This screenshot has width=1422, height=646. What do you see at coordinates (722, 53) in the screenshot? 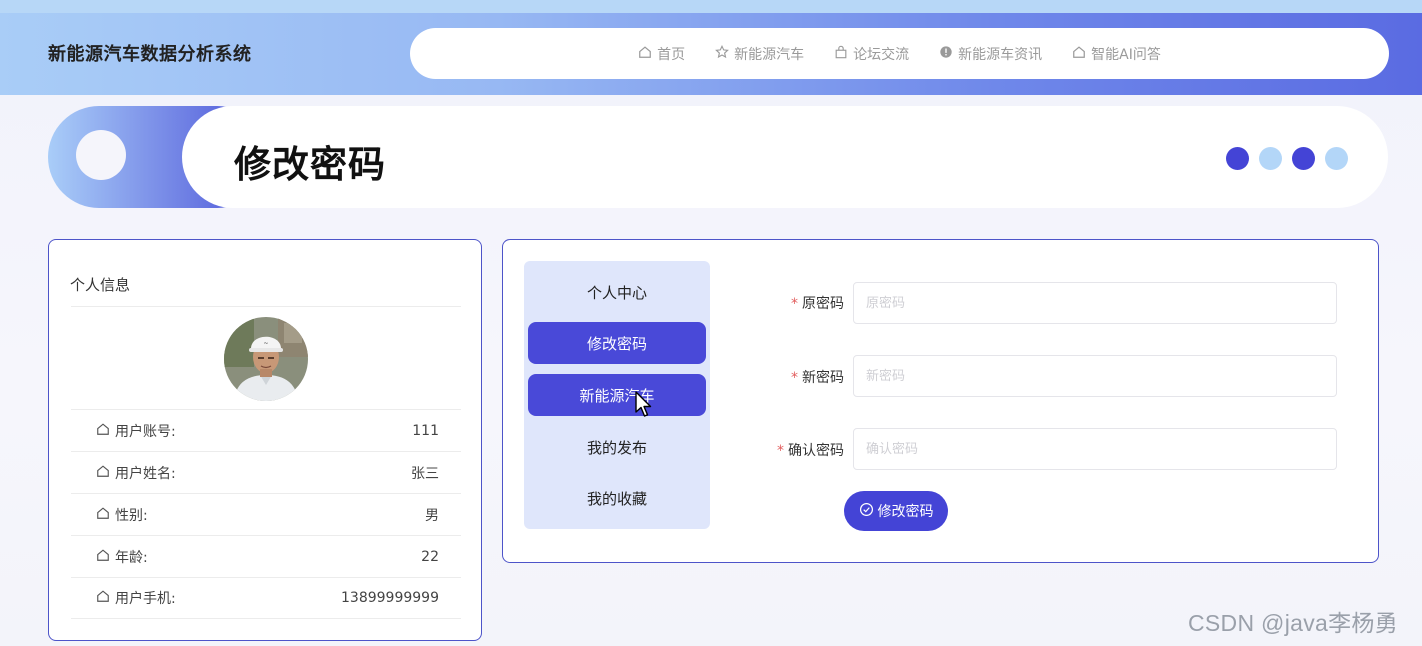
I see `star-icon` at bounding box center [722, 53].